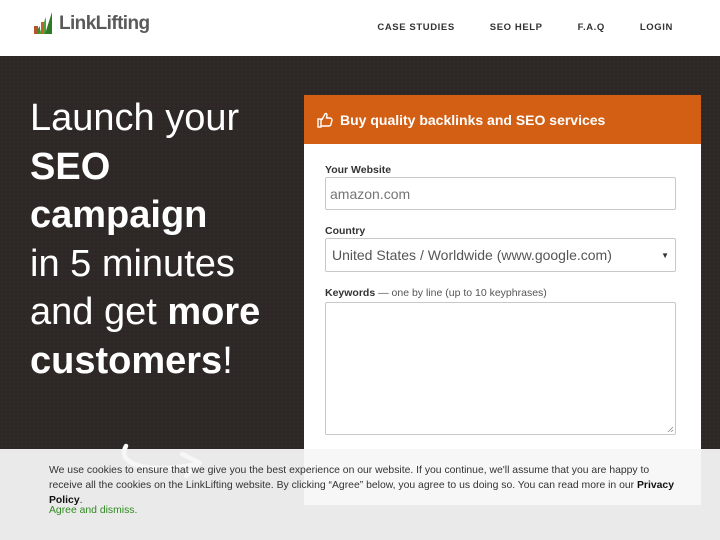 This screenshot has height=540, width=720. Describe the element at coordinates (345, 231) in the screenshot. I see `country-label: Country` at that location.